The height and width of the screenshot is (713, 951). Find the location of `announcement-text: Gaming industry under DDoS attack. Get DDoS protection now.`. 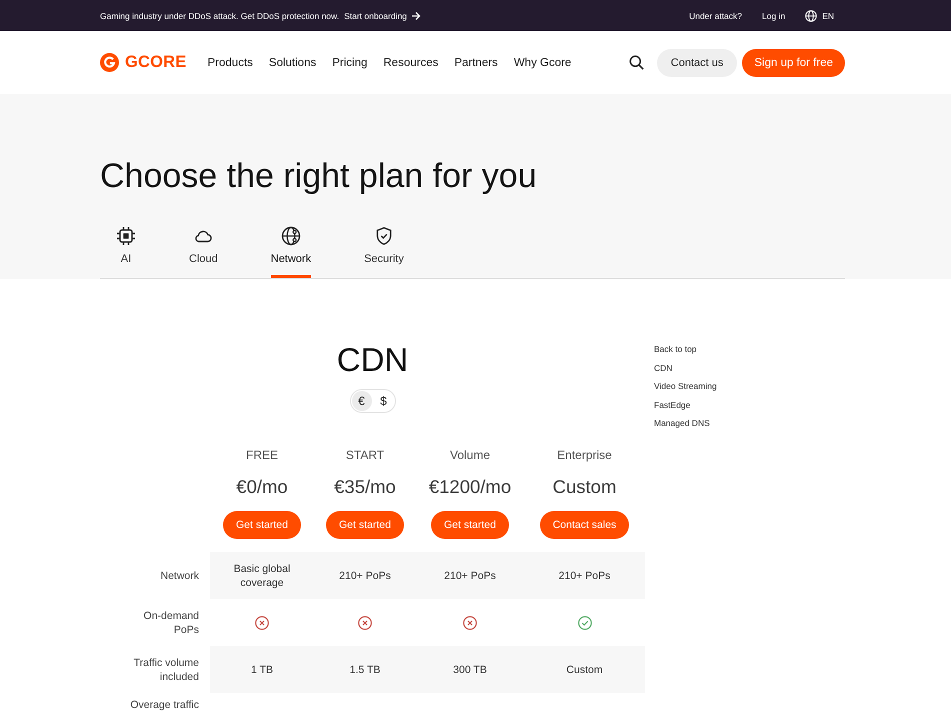

announcement-text: Gaming industry under DDoS attack. Get DDoS protection now. is located at coordinates (220, 15).